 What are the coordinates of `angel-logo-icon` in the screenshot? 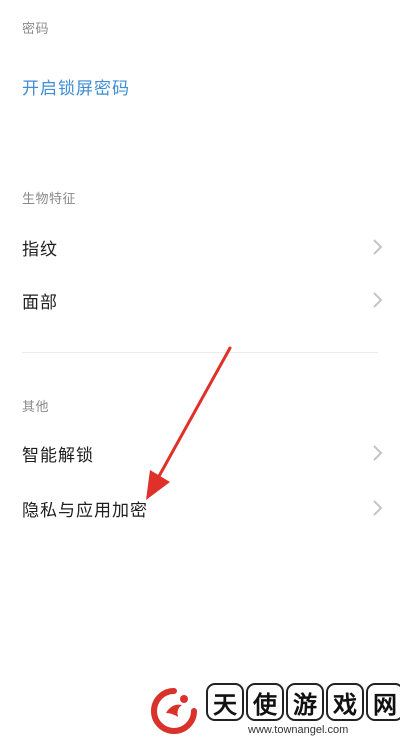 It's located at (174, 711).